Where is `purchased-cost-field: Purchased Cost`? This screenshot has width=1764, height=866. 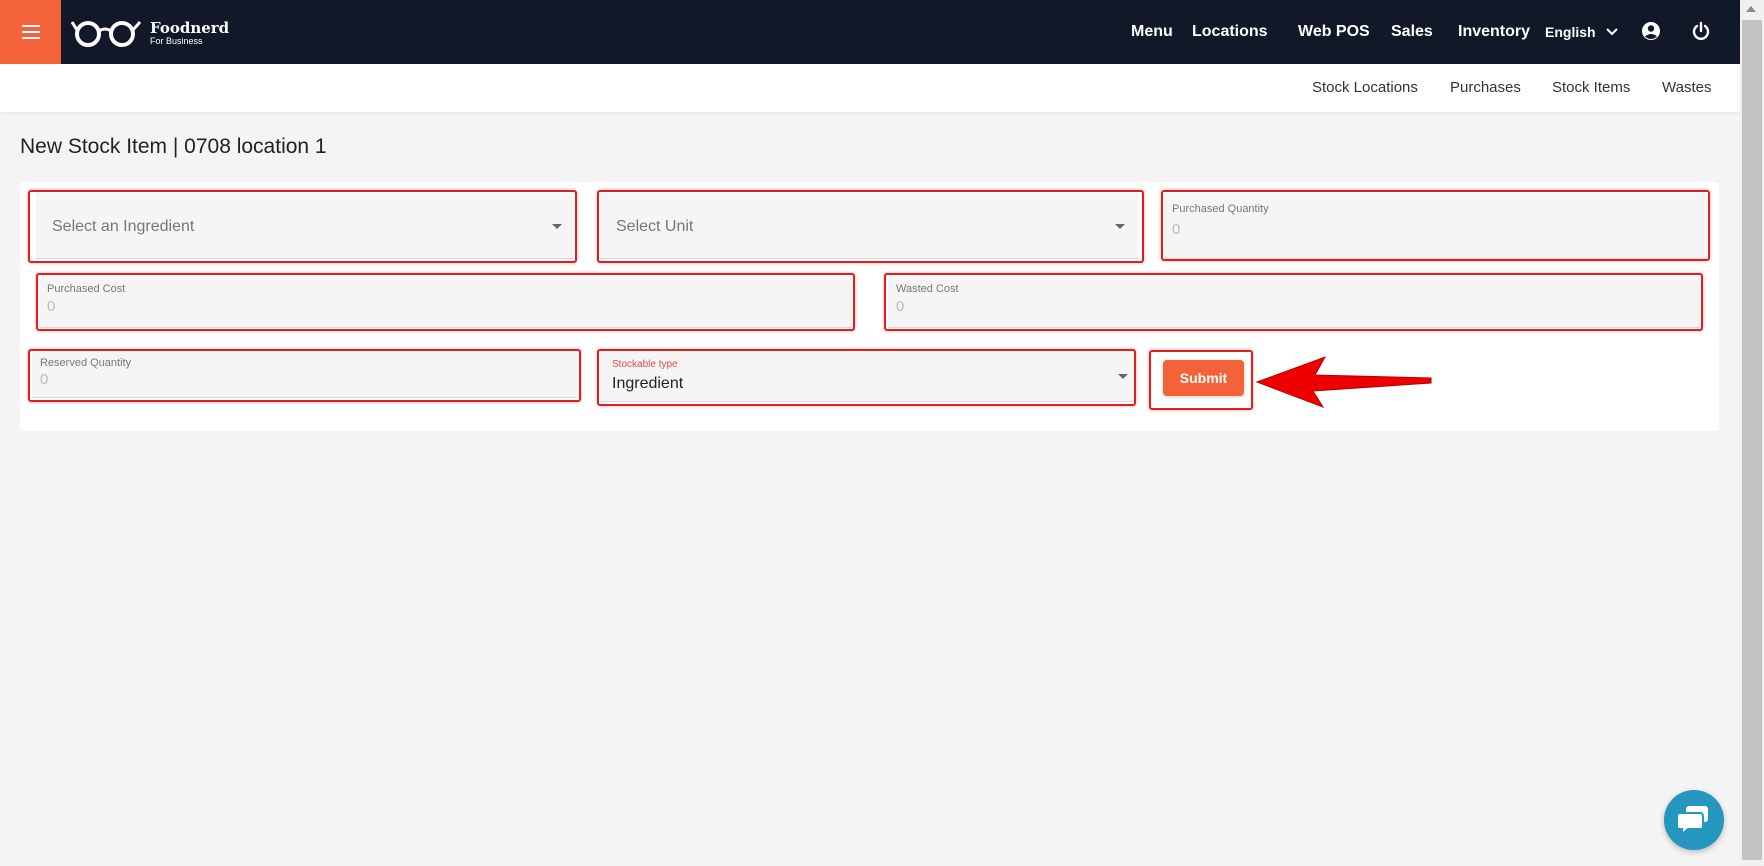 purchased-cost-field: Purchased Cost is located at coordinates (445, 302).